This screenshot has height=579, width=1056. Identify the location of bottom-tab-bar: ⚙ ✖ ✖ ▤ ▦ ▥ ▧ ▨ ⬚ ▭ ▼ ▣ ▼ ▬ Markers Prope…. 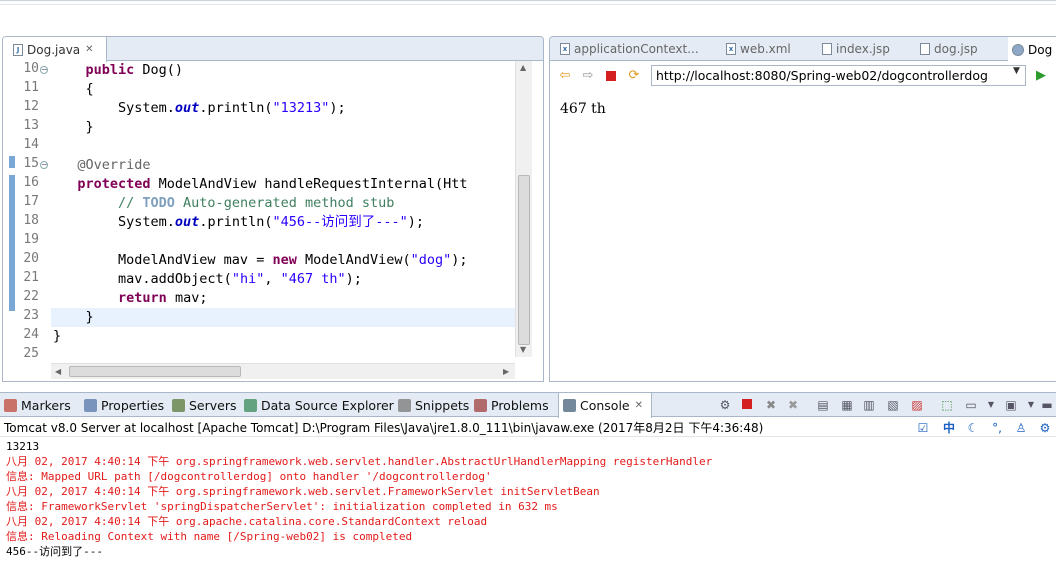
(528, 405).